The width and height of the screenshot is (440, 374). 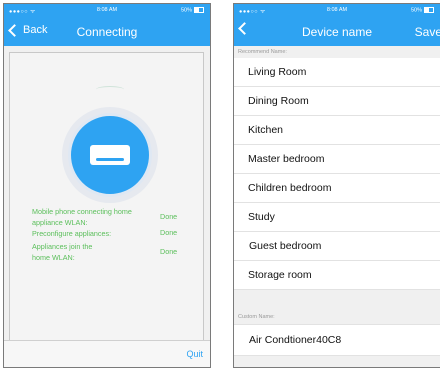 What do you see at coordinates (290, 188) in the screenshot?
I see `item-label: Children bedroom` at bounding box center [290, 188].